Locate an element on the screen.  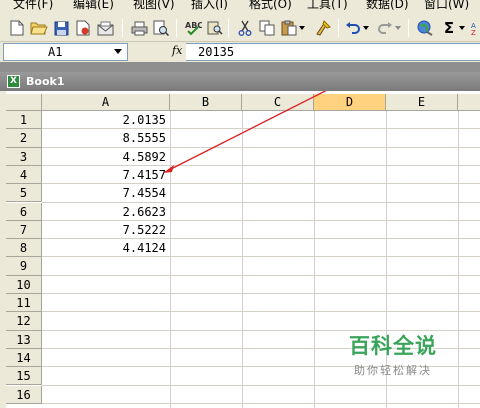
redo-icon is located at coordinates (385, 28).